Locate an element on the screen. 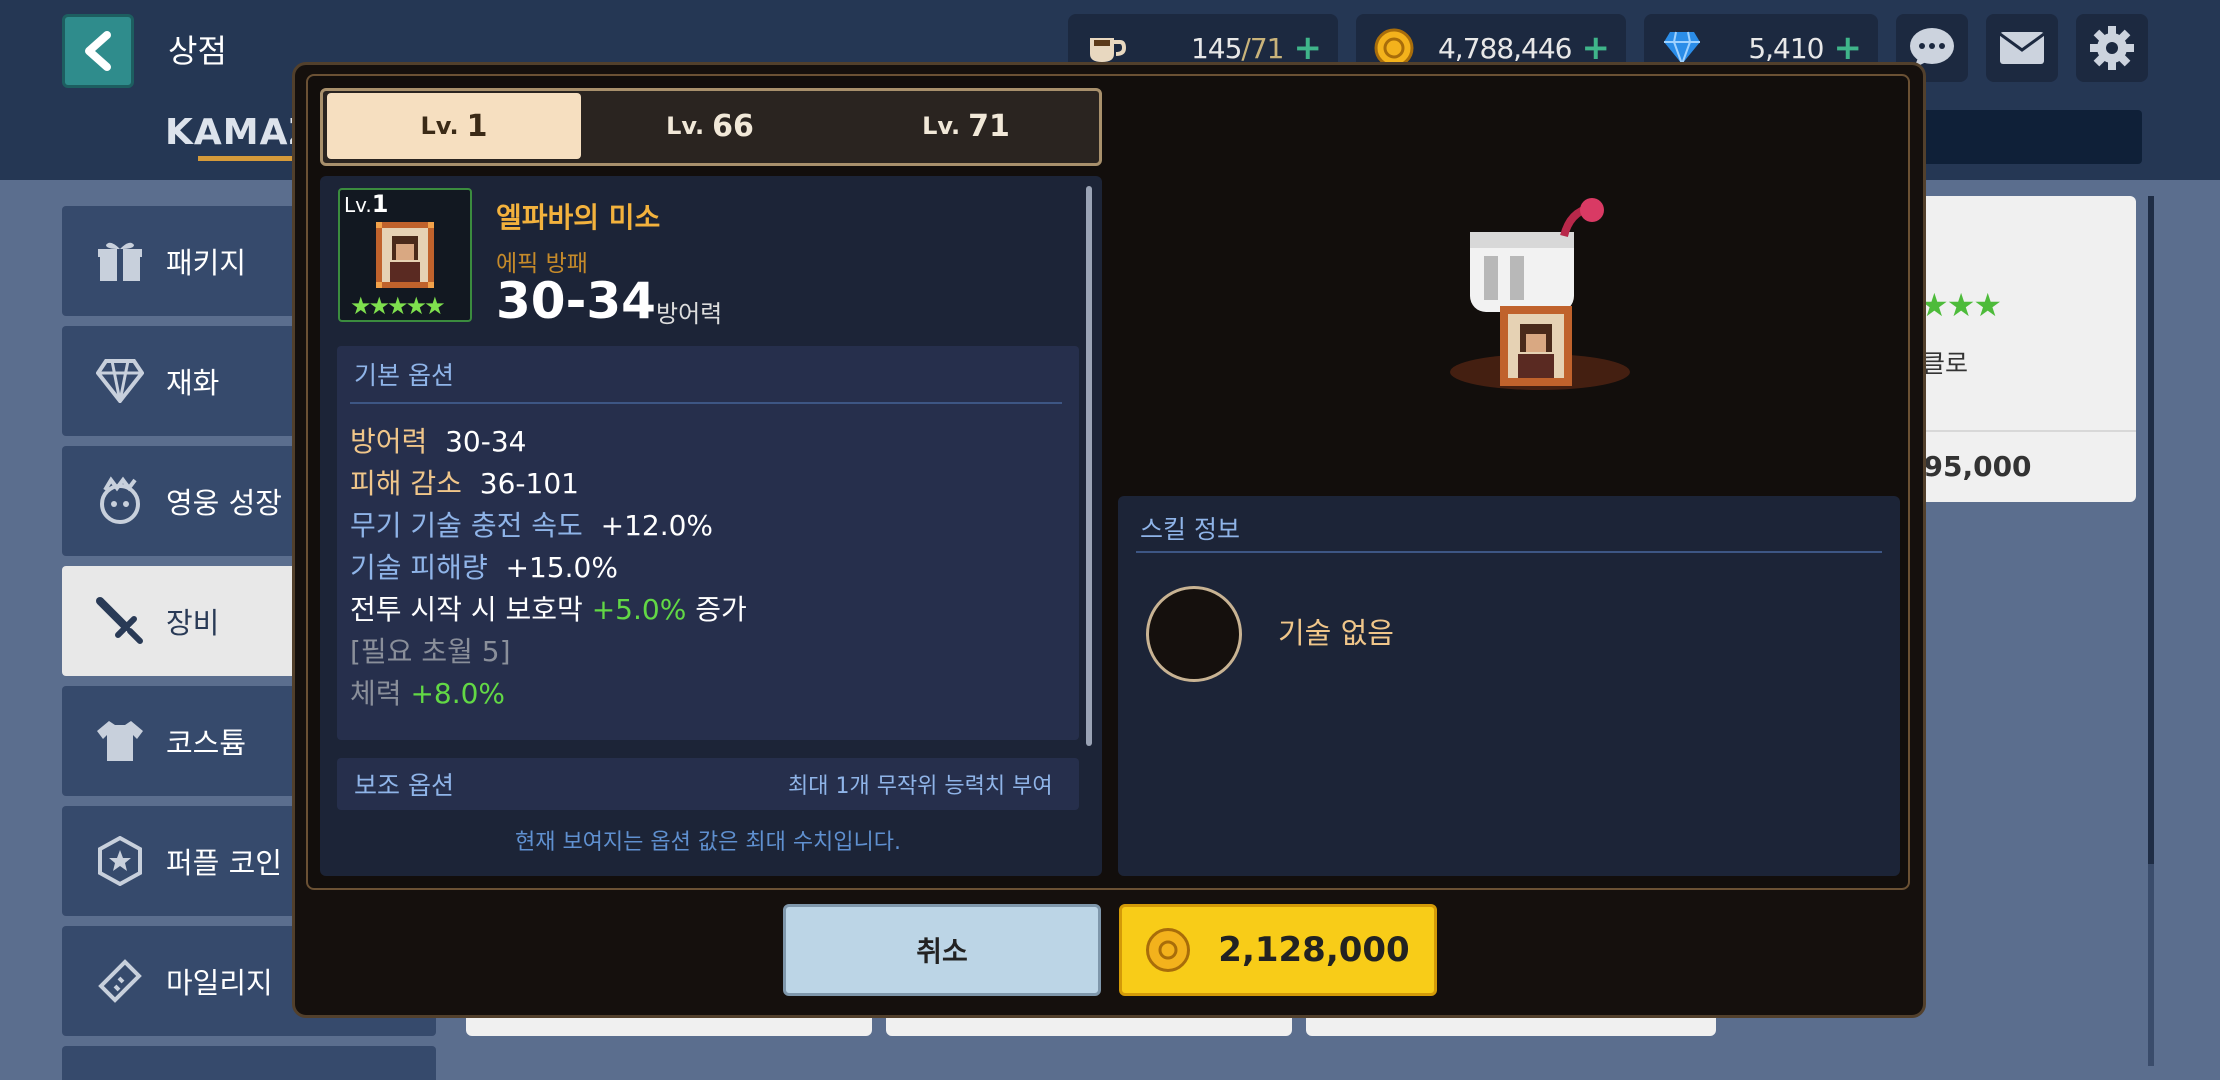 Image resolution: width=2220 pixels, height=1080 pixels. back-button is located at coordinates (98, 51).